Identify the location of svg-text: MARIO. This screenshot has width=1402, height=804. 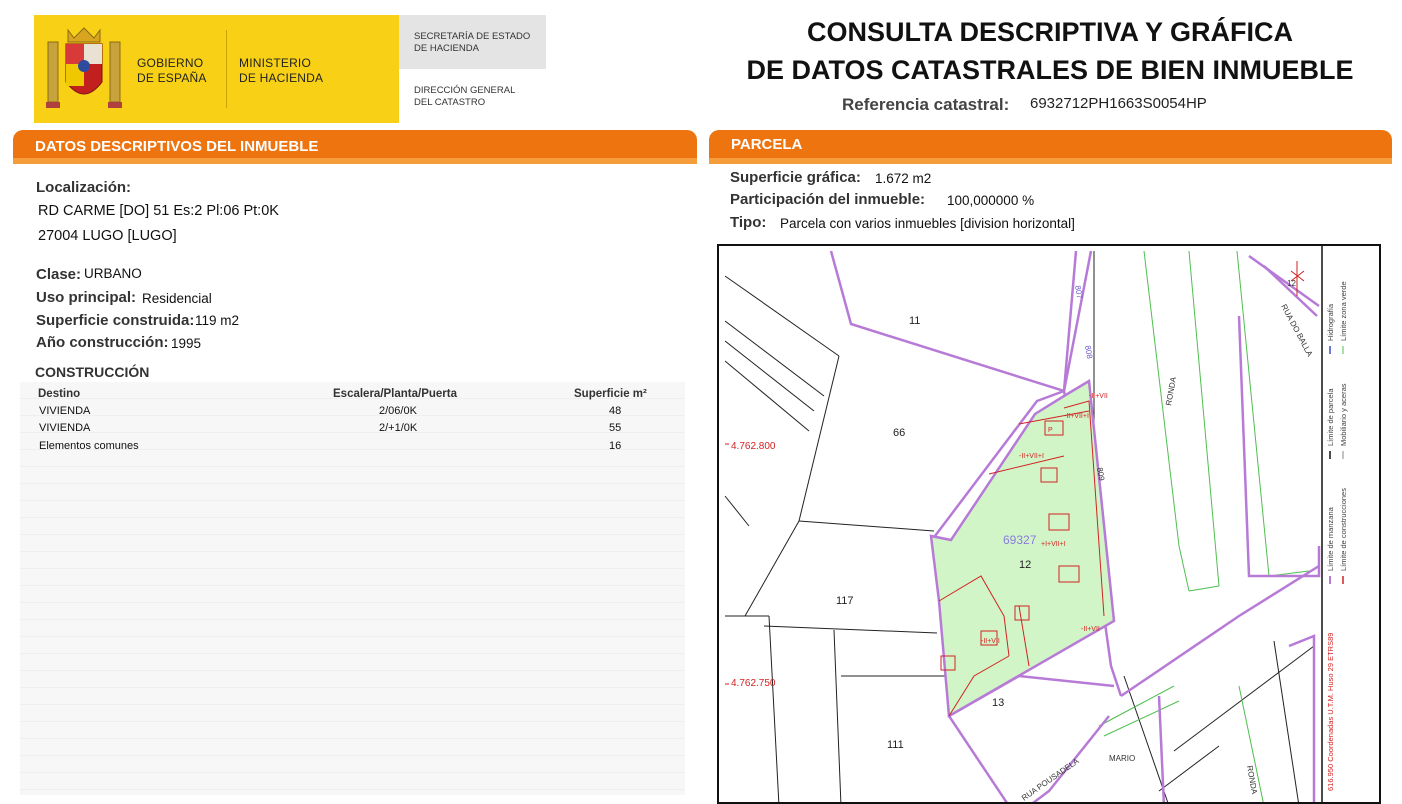
(1122, 758).